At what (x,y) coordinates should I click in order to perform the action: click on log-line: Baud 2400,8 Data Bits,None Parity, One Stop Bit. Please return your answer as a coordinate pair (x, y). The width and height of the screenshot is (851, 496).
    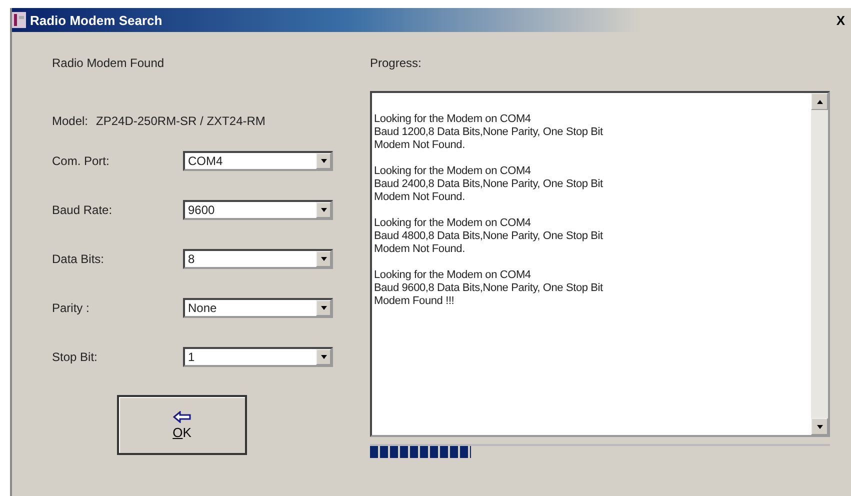
    Looking at the image, I should click on (489, 184).